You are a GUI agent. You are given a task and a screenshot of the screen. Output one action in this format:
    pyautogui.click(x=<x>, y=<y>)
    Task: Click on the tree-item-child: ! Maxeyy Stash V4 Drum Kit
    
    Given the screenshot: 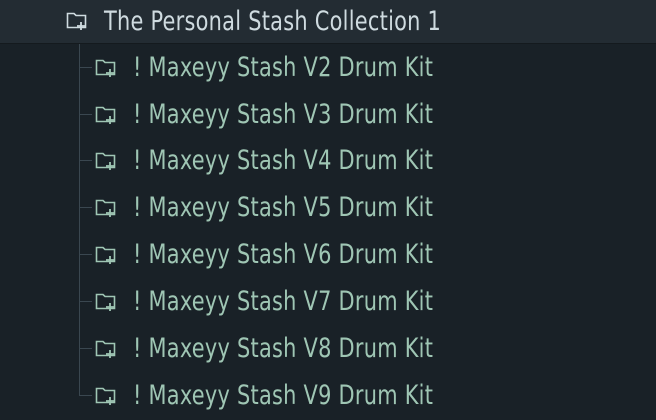 What is the action you would take?
    pyautogui.click(x=328, y=160)
    